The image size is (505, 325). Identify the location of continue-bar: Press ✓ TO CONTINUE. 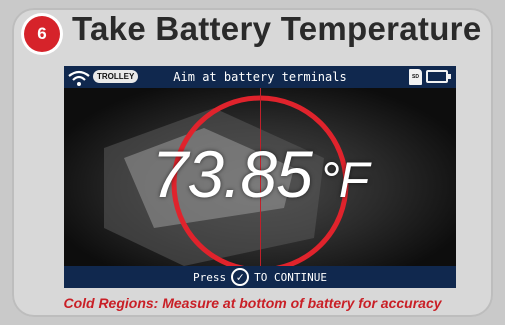
(260, 277).